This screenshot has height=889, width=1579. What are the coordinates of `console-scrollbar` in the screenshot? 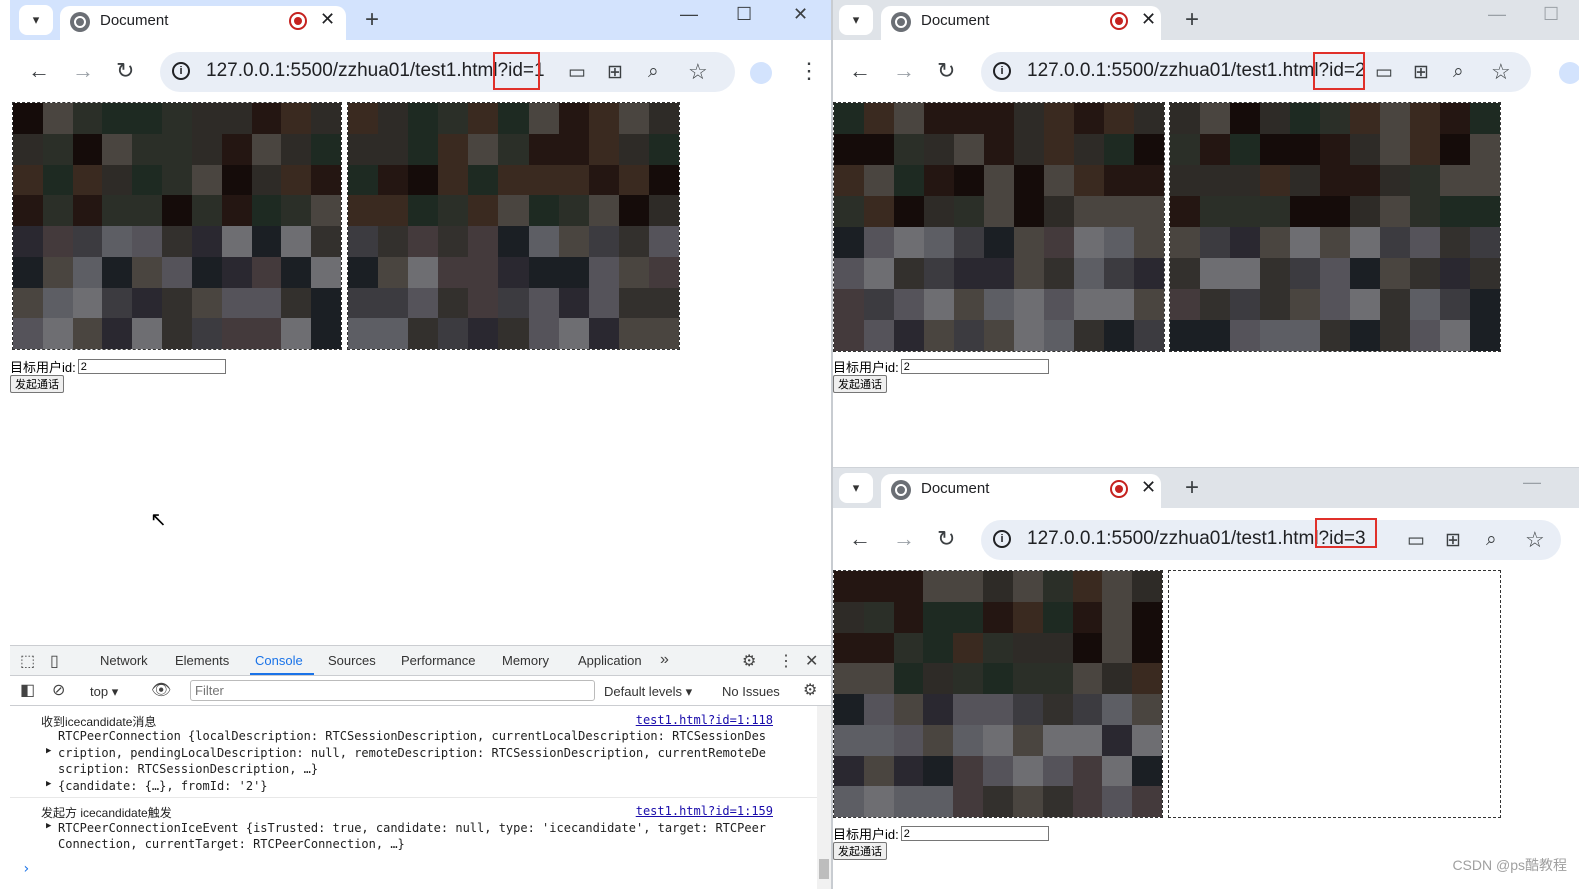 It's located at (824, 797).